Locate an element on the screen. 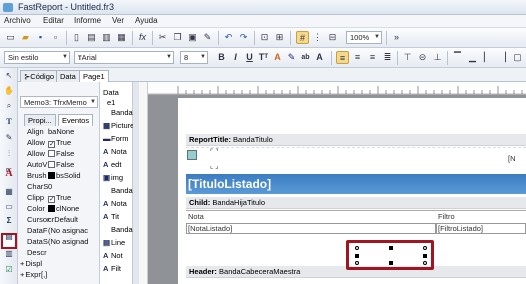 Image resolution: width=526 pixels, height=284 pixels. property-value: (No asignad is located at coordinates (68, 241).